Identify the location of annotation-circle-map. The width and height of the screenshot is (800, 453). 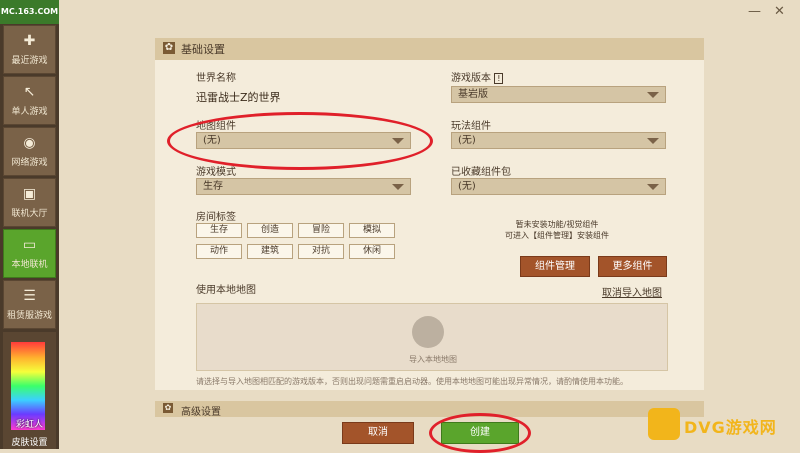
(300, 141).